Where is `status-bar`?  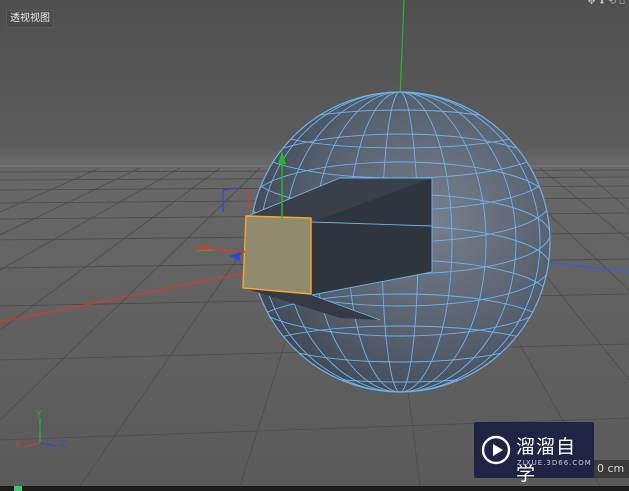
status-bar is located at coordinates (314, 488).